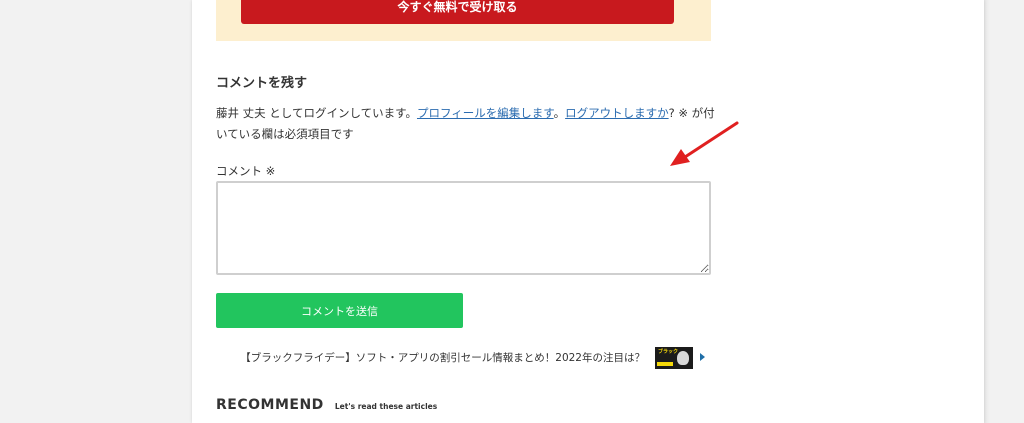 The height and width of the screenshot is (423, 1024). I want to click on thumbnail-text: ブラック, so click(668, 352).